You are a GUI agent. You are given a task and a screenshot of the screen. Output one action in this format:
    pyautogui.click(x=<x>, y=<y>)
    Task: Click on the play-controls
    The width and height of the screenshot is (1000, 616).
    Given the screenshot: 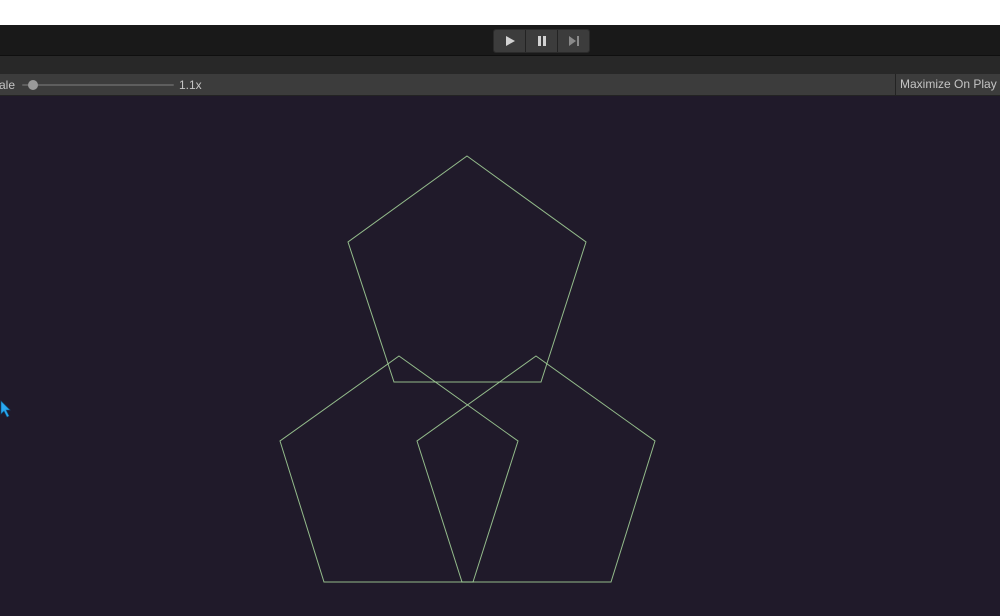 What is the action you would take?
    pyautogui.click(x=541, y=41)
    